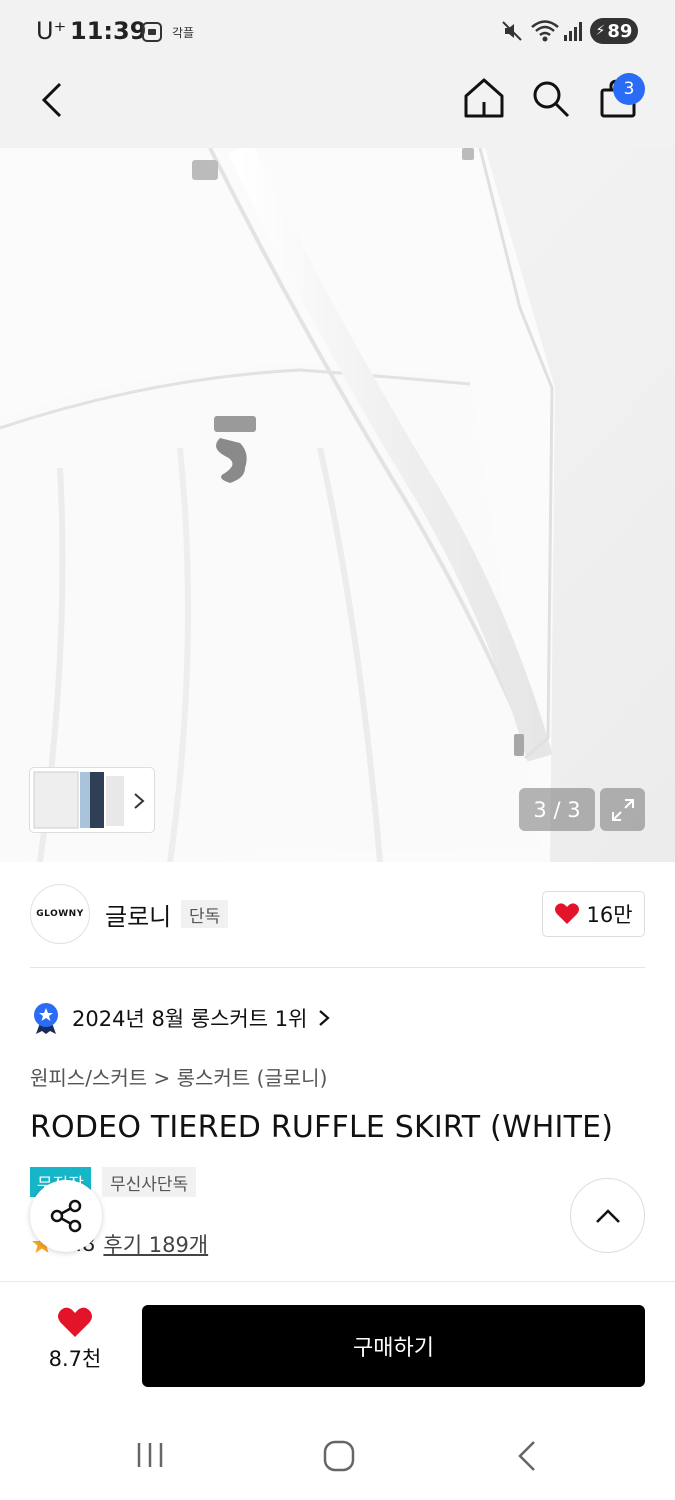 This screenshot has width=675, height=1500. Describe the element at coordinates (393, 1346) in the screenshot. I see `buy-button: 구매하기` at that location.